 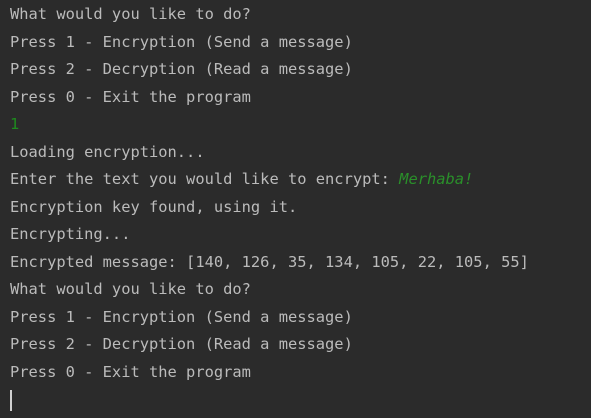 I want to click on console-line-option-exit-2: Press 0 - Exit the program, so click(x=130, y=371).